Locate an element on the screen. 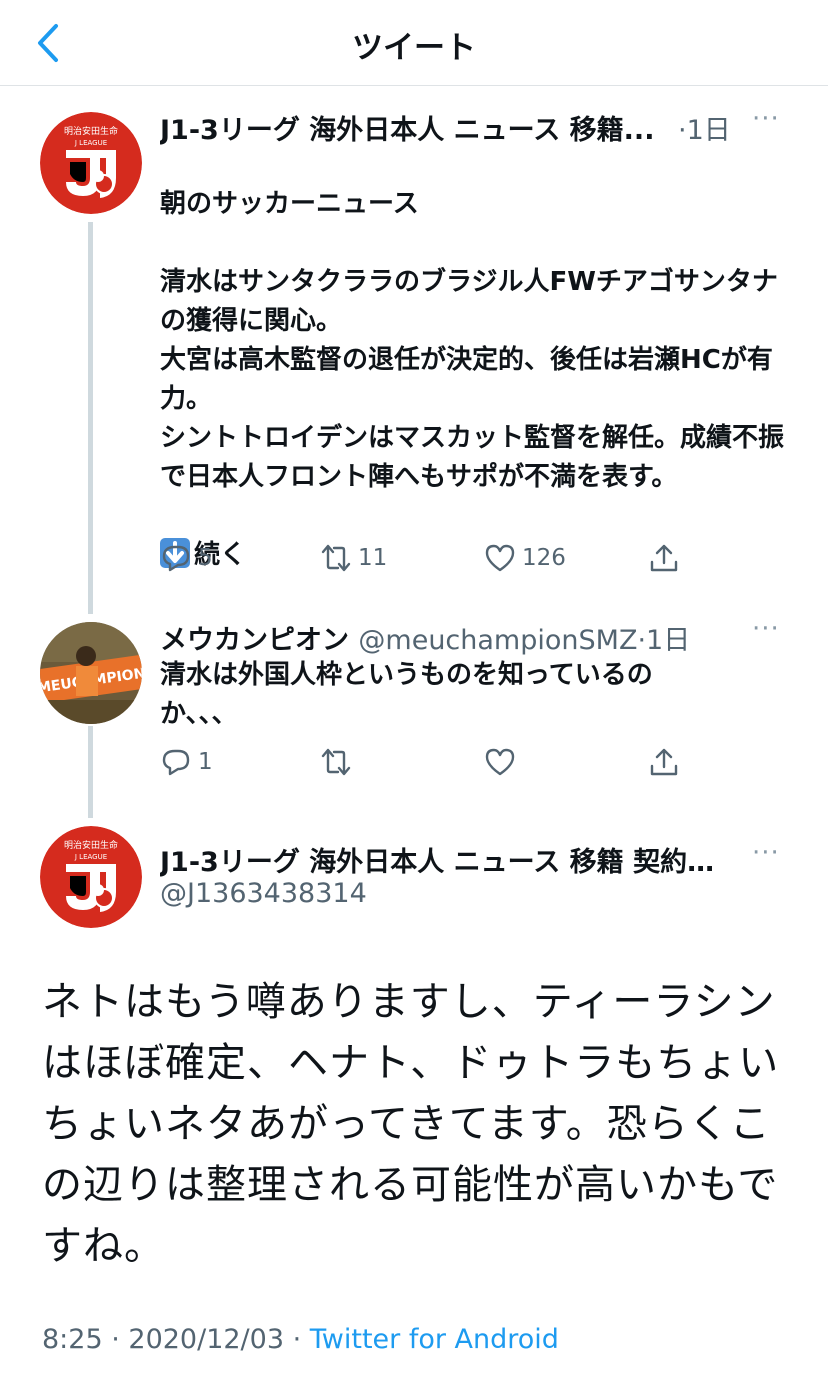 This screenshot has height=1382, width=828. user-handle: @J1363438314 is located at coordinates (263, 893).